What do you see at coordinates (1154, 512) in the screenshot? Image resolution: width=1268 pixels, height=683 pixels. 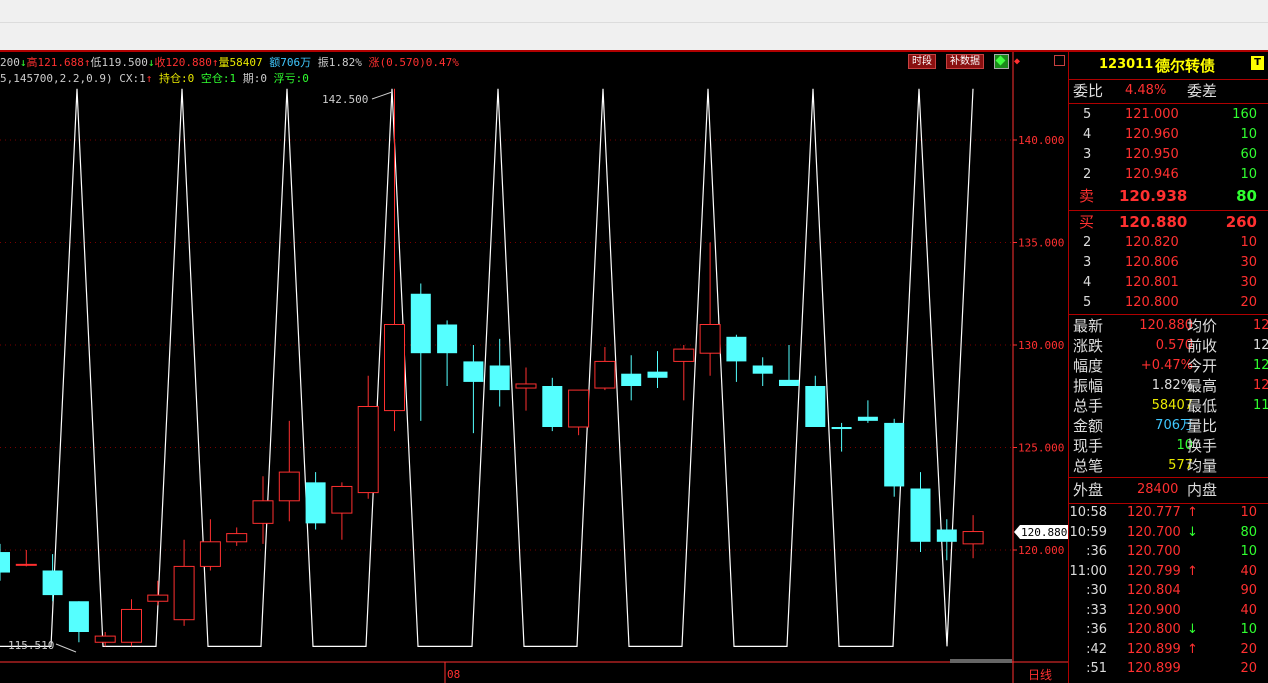 I see `tick-price: 120.777` at bounding box center [1154, 512].